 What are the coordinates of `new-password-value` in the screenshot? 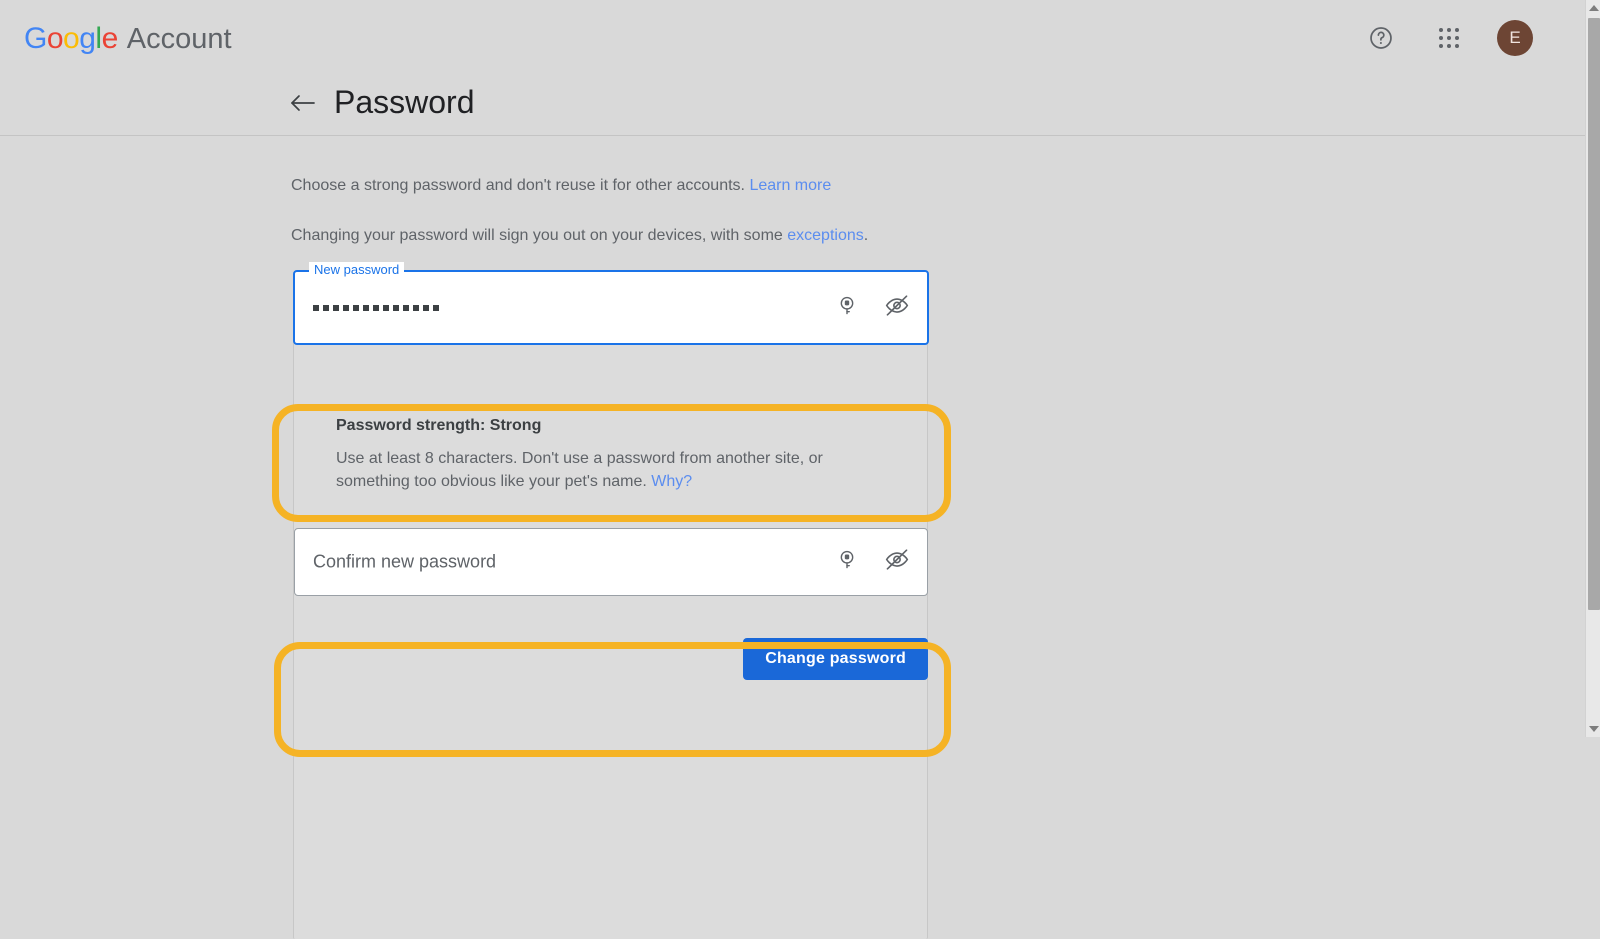 It's located at (376, 307).